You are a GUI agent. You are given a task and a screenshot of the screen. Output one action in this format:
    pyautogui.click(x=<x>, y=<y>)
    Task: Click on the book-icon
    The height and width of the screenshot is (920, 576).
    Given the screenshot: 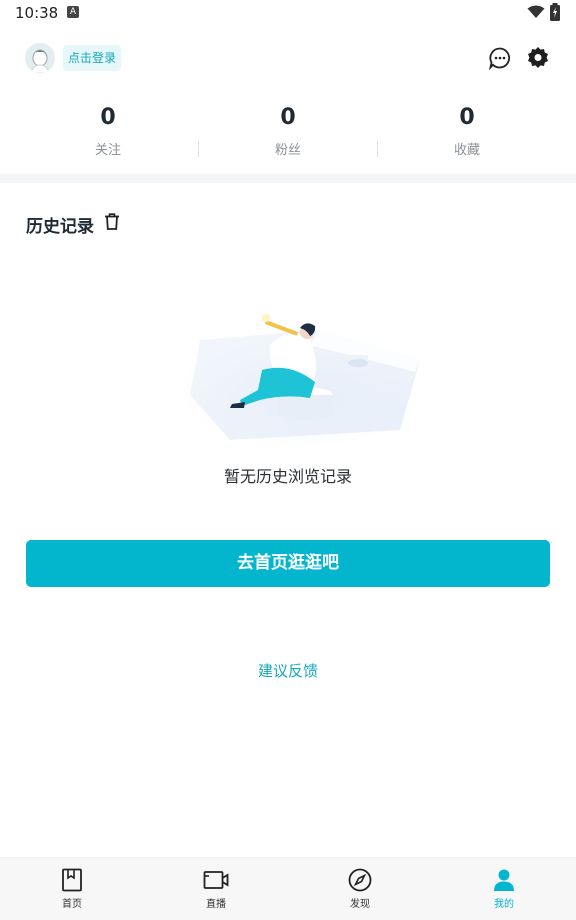 What is the action you would take?
    pyautogui.click(x=72, y=880)
    